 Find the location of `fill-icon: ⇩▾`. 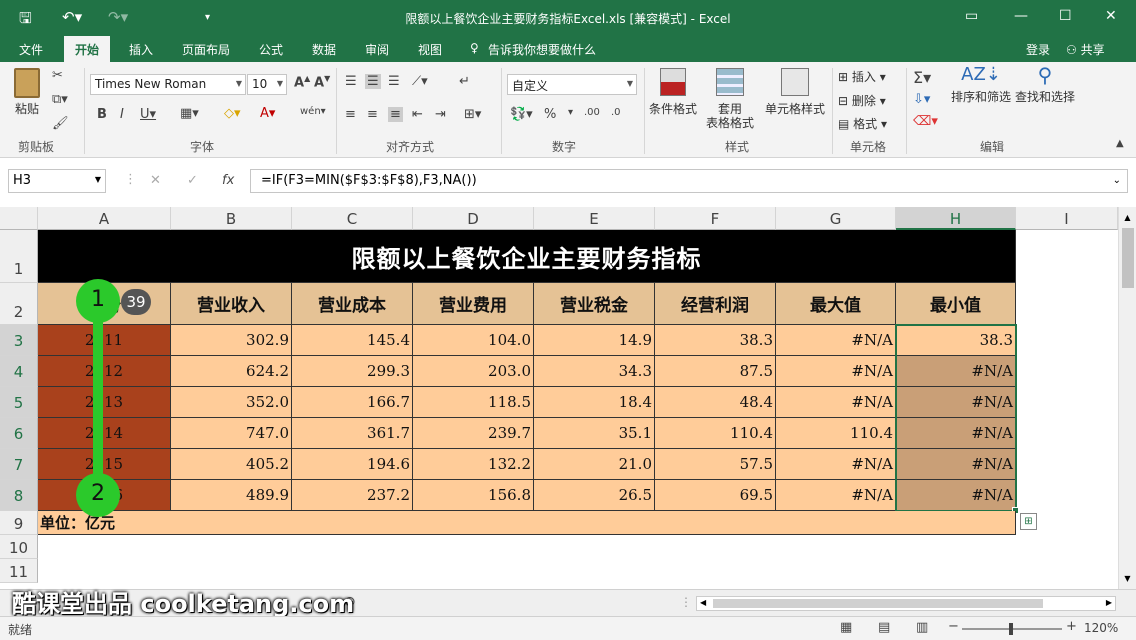

fill-icon: ⇩▾ is located at coordinates (921, 99).